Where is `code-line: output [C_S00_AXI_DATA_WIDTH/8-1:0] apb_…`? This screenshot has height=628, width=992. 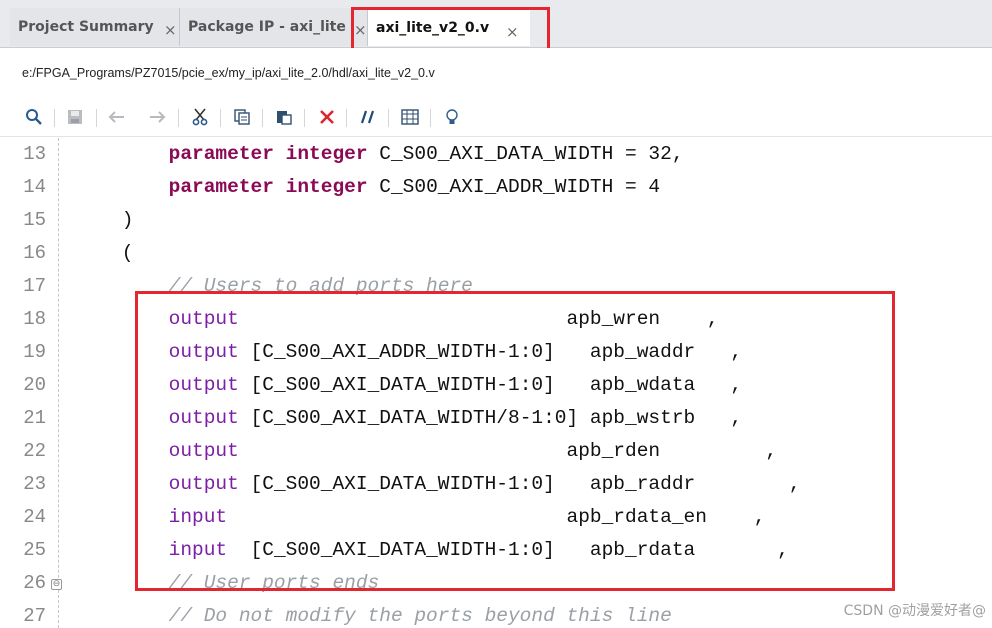
code-line: output [C_S00_AXI_DATA_WIDTH/8-1:0] apb_… is located at coordinates (455, 418).